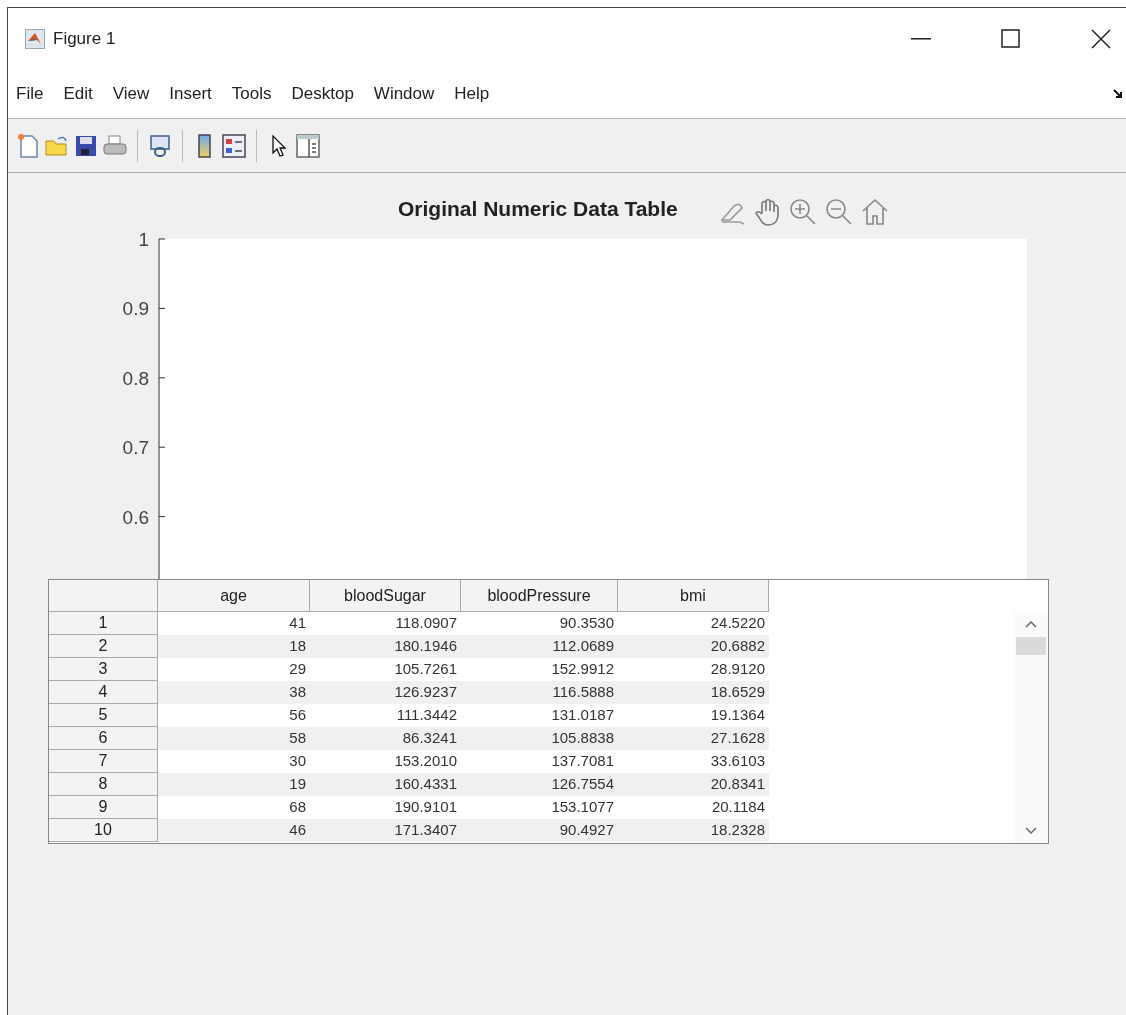  What do you see at coordinates (297, 761) in the screenshot?
I see `table-cell-text: 30` at bounding box center [297, 761].